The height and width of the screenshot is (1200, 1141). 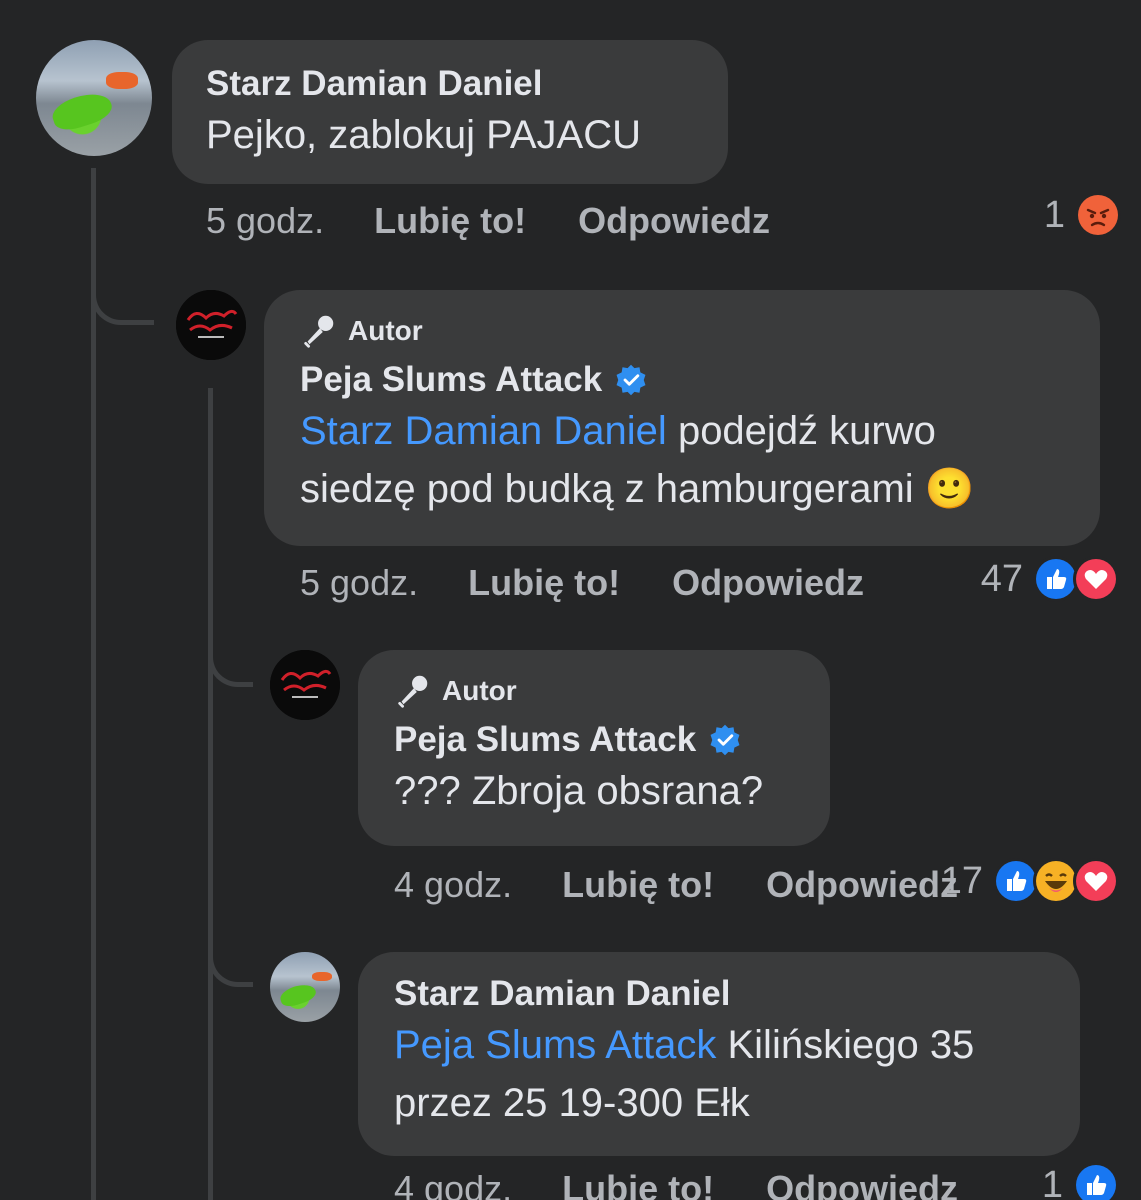 I want to click on mention-link: Starz Damian Daniel, so click(x=483, y=431).